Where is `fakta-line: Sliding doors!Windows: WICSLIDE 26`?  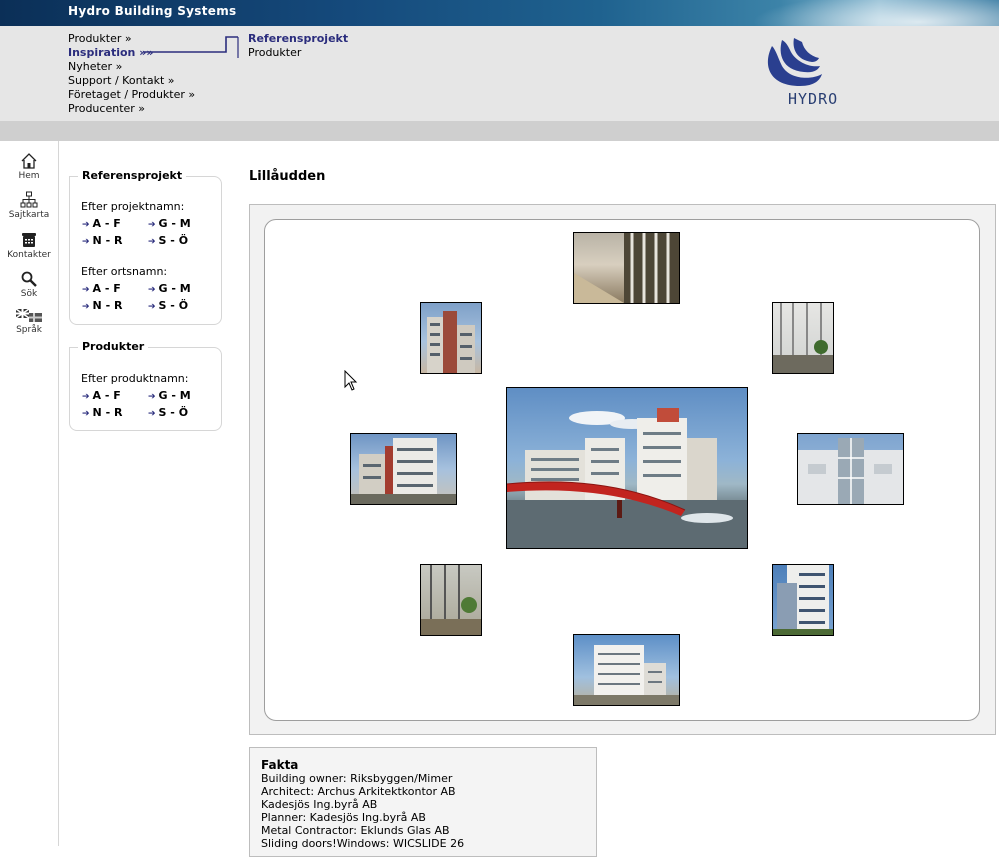
fakta-line: Sliding doors!Windows: WICSLIDE 26 is located at coordinates (363, 843).